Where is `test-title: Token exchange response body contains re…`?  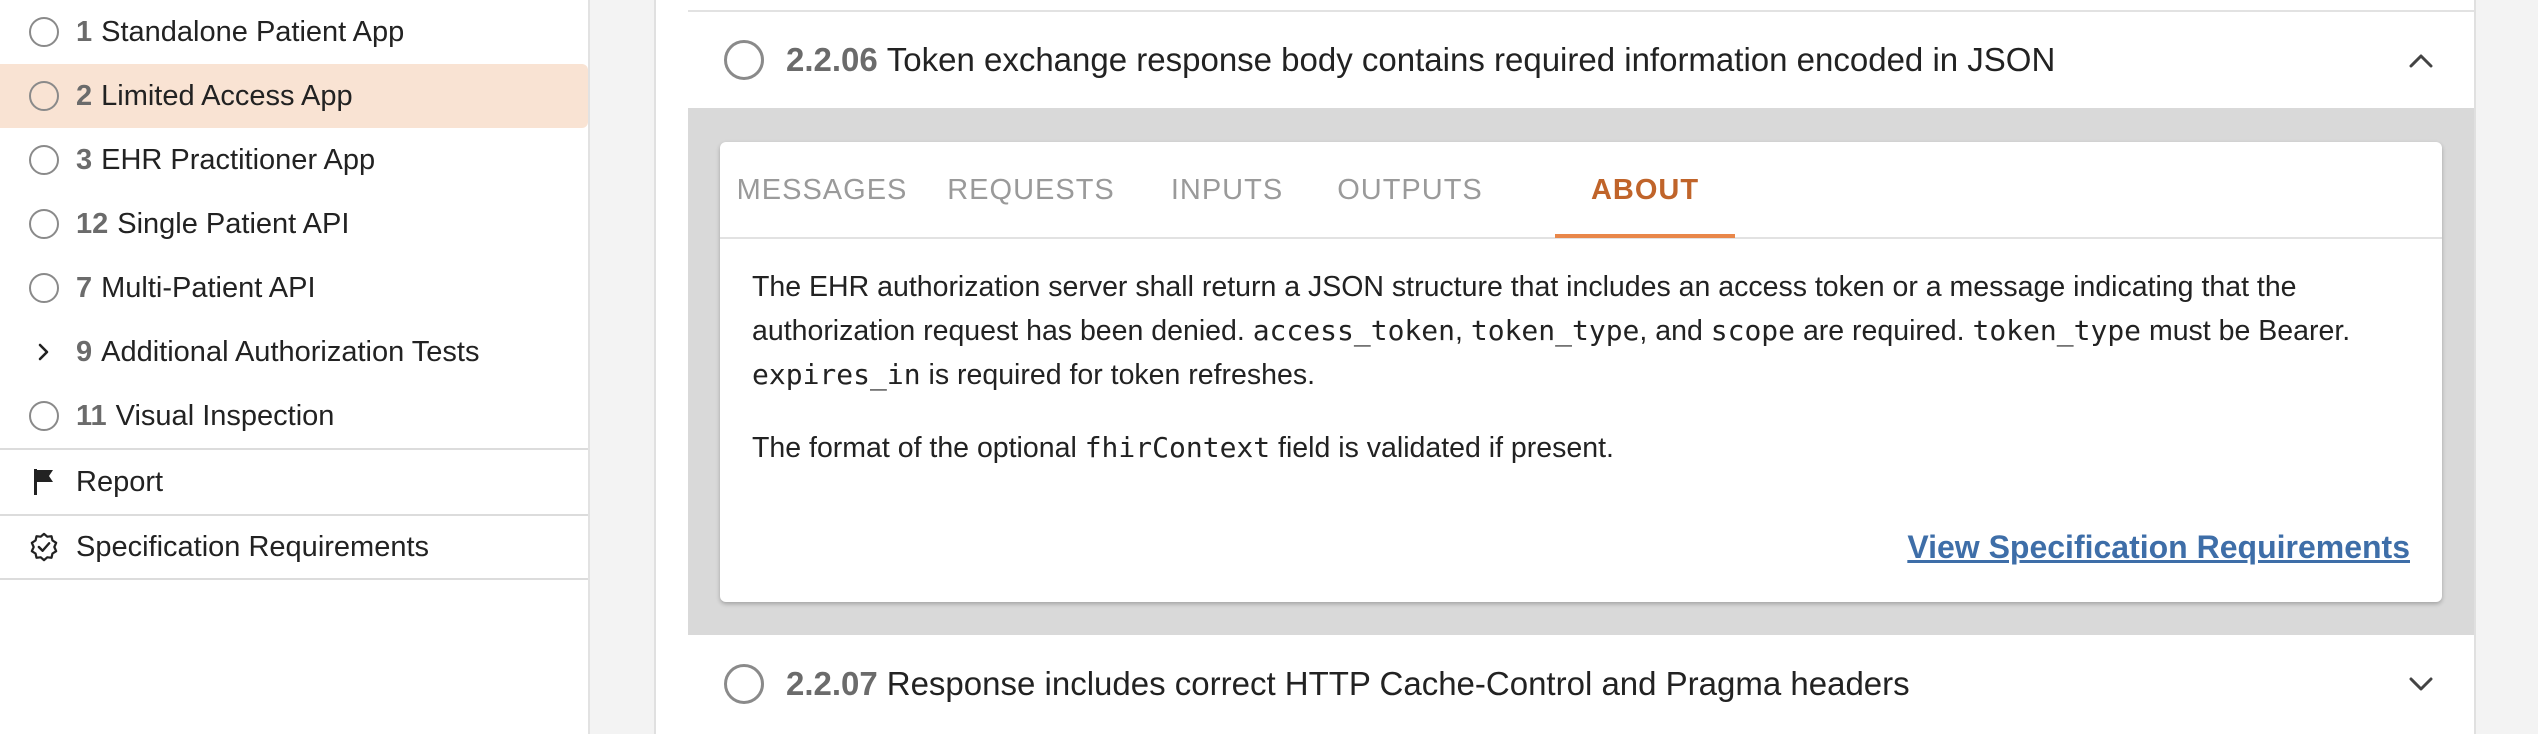
test-title: Token exchange response body contains re… is located at coordinates (1471, 59).